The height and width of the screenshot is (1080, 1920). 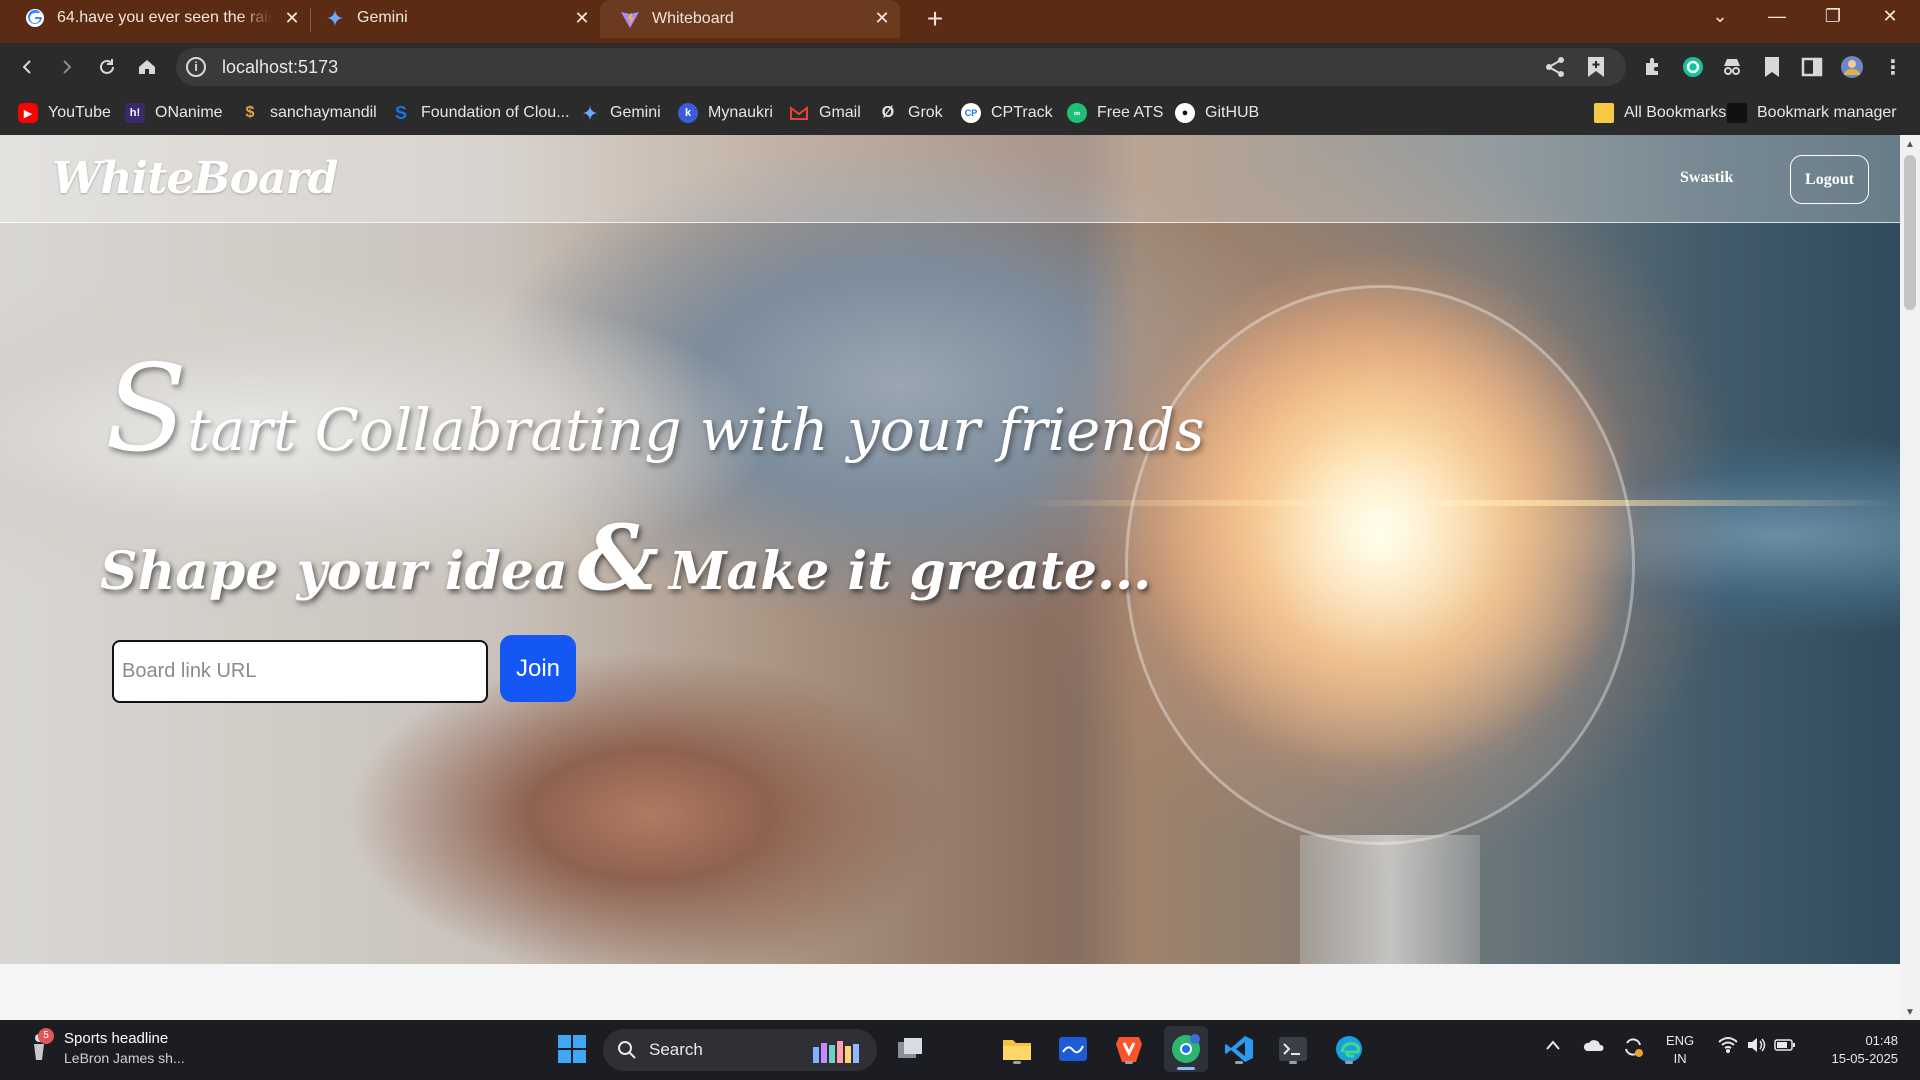 What do you see at coordinates (64, 113) in the screenshot?
I see `bookmark-youtube: ▶ YouTube` at bounding box center [64, 113].